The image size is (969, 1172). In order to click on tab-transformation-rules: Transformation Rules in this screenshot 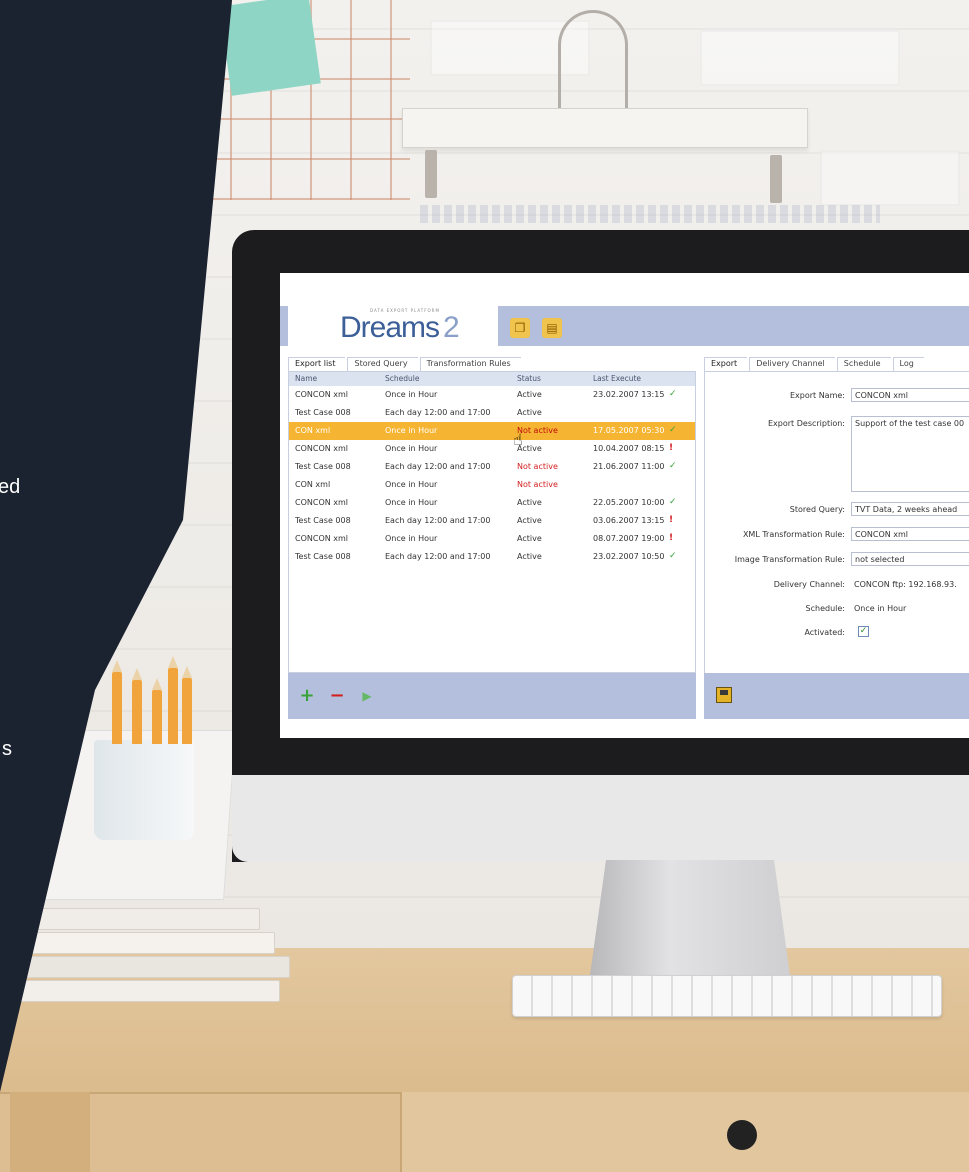, I will do `click(470, 364)`.